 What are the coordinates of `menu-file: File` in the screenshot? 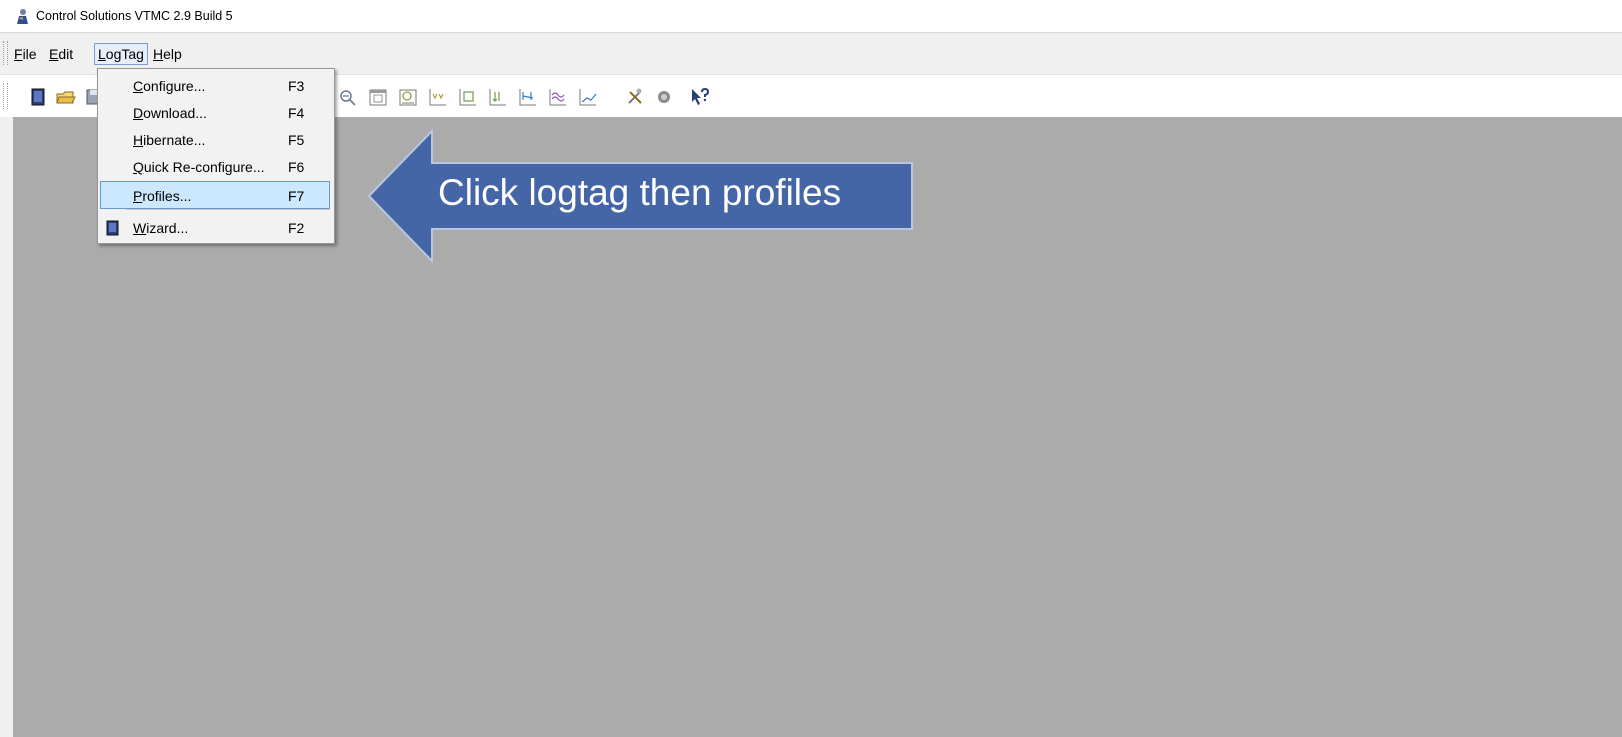 It's located at (25, 54).